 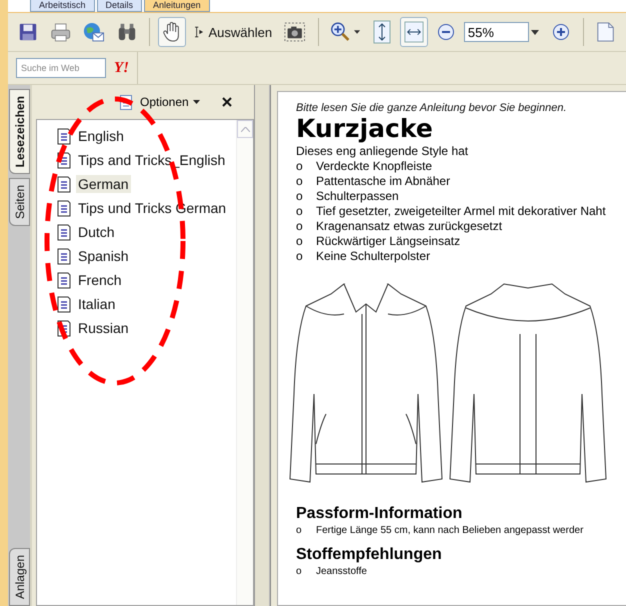 I want to click on fit-page-icon, so click(x=381, y=32).